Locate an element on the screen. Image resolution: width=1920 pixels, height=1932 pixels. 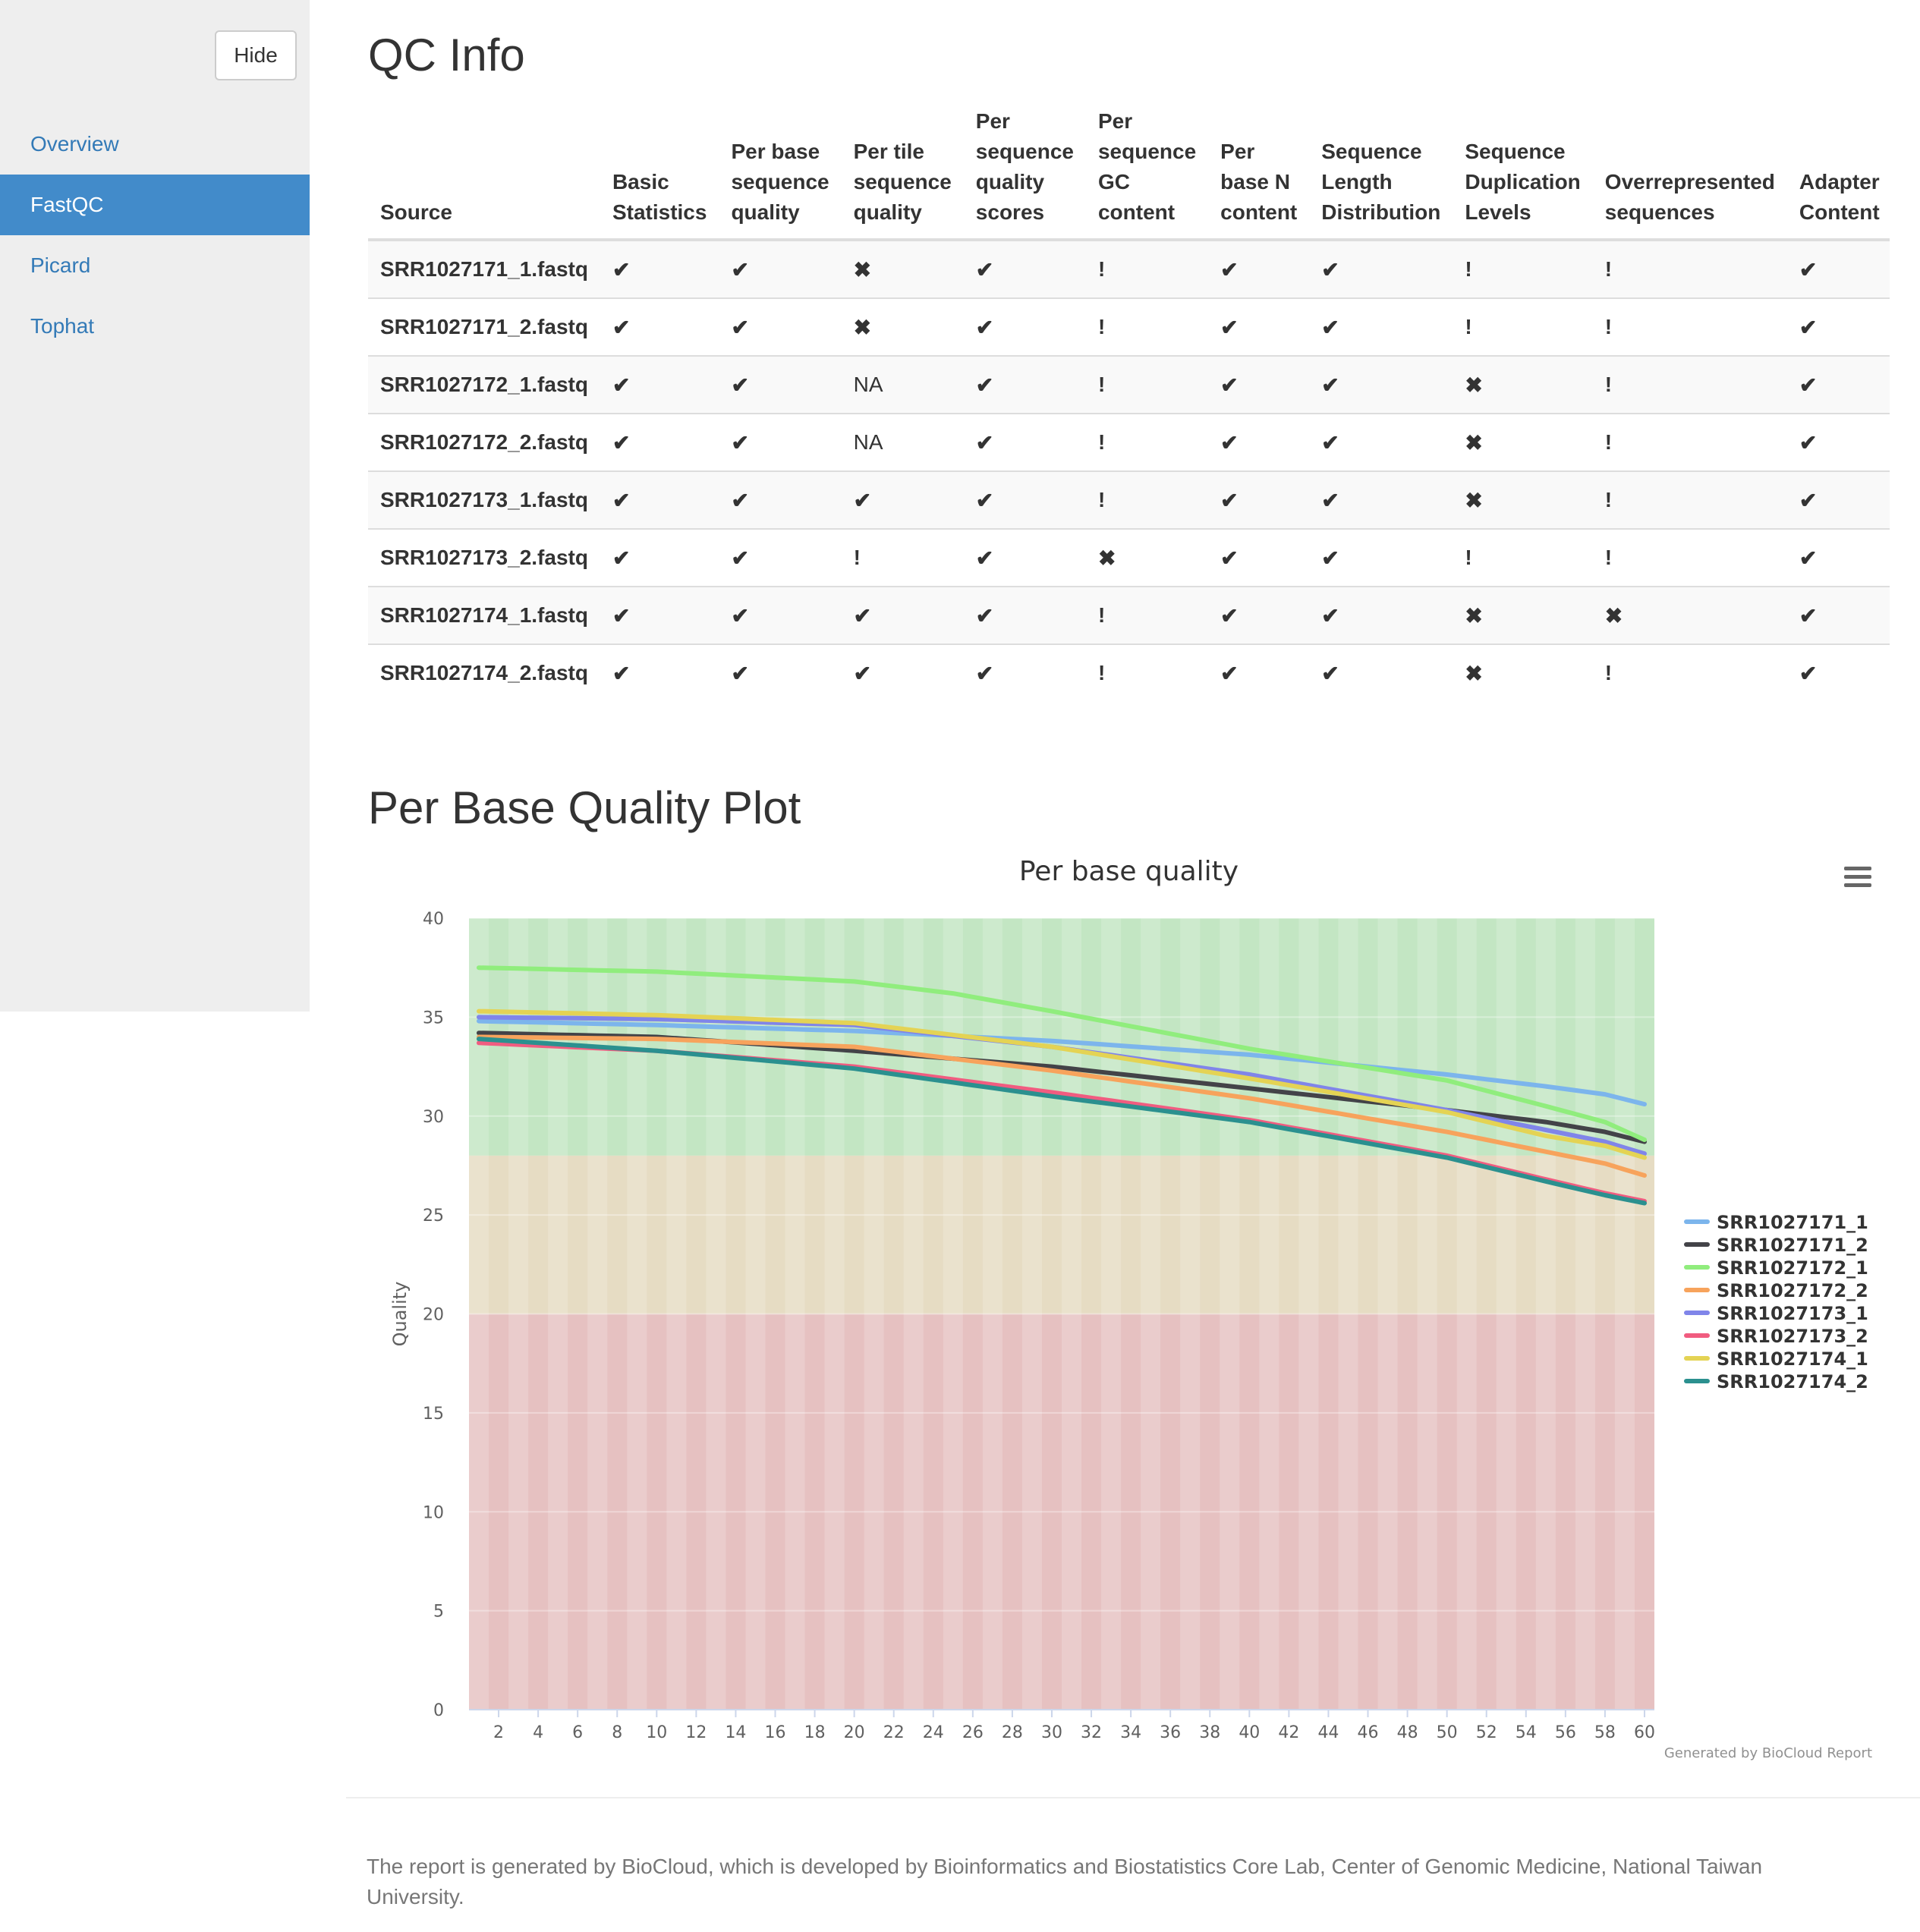
x-tick-label: 54 is located at coordinates (1526, 1732).